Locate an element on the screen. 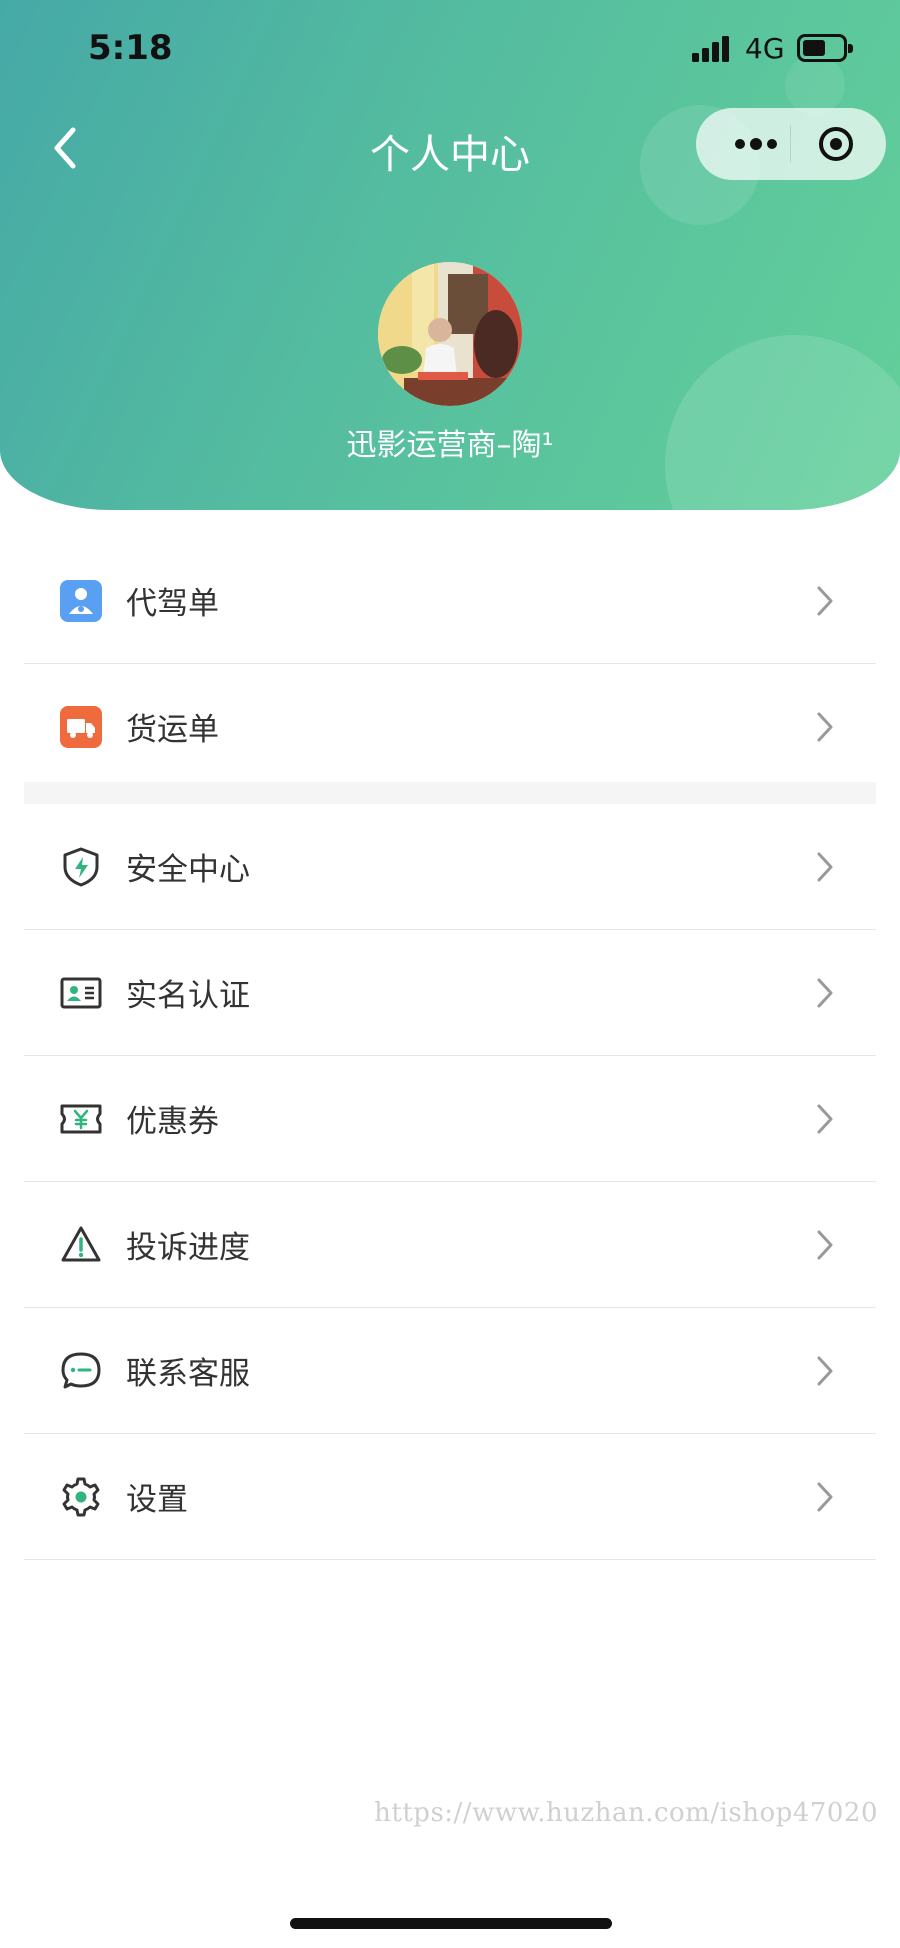 Image resolution: width=900 pixels, height=1948 pixels. menu-item-label: 货运单 is located at coordinates (172, 730).